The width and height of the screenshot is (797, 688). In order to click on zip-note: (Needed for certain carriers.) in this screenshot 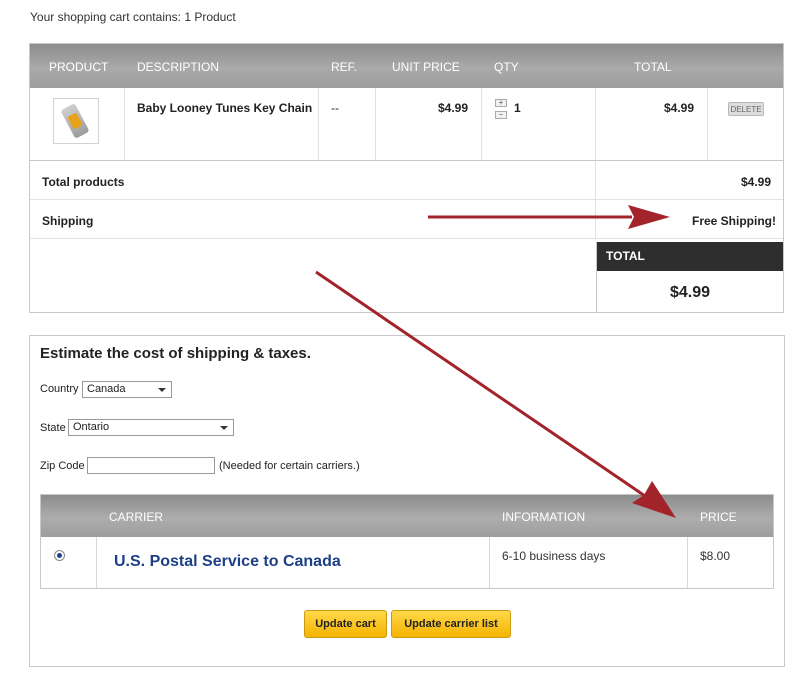, I will do `click(289, 466)`.